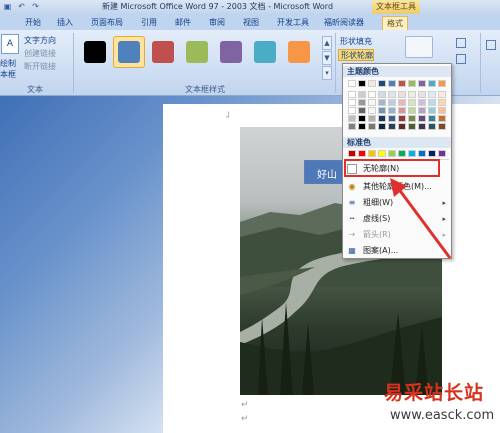 Image resolution: width=500 pixels, height=433 pixels. I want to click on gallery-scroll-up-icon: ▲, so click(327, 43).